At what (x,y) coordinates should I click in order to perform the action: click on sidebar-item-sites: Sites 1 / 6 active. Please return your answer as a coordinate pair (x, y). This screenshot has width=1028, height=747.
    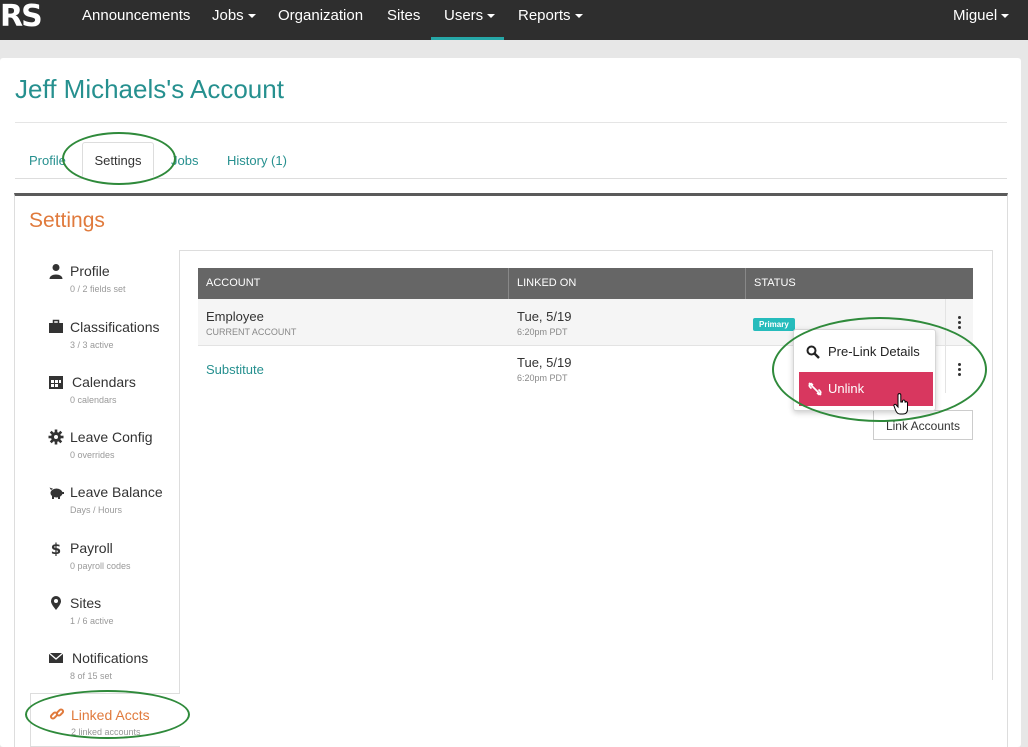
    Looking at the image, I should click on (105, 617).